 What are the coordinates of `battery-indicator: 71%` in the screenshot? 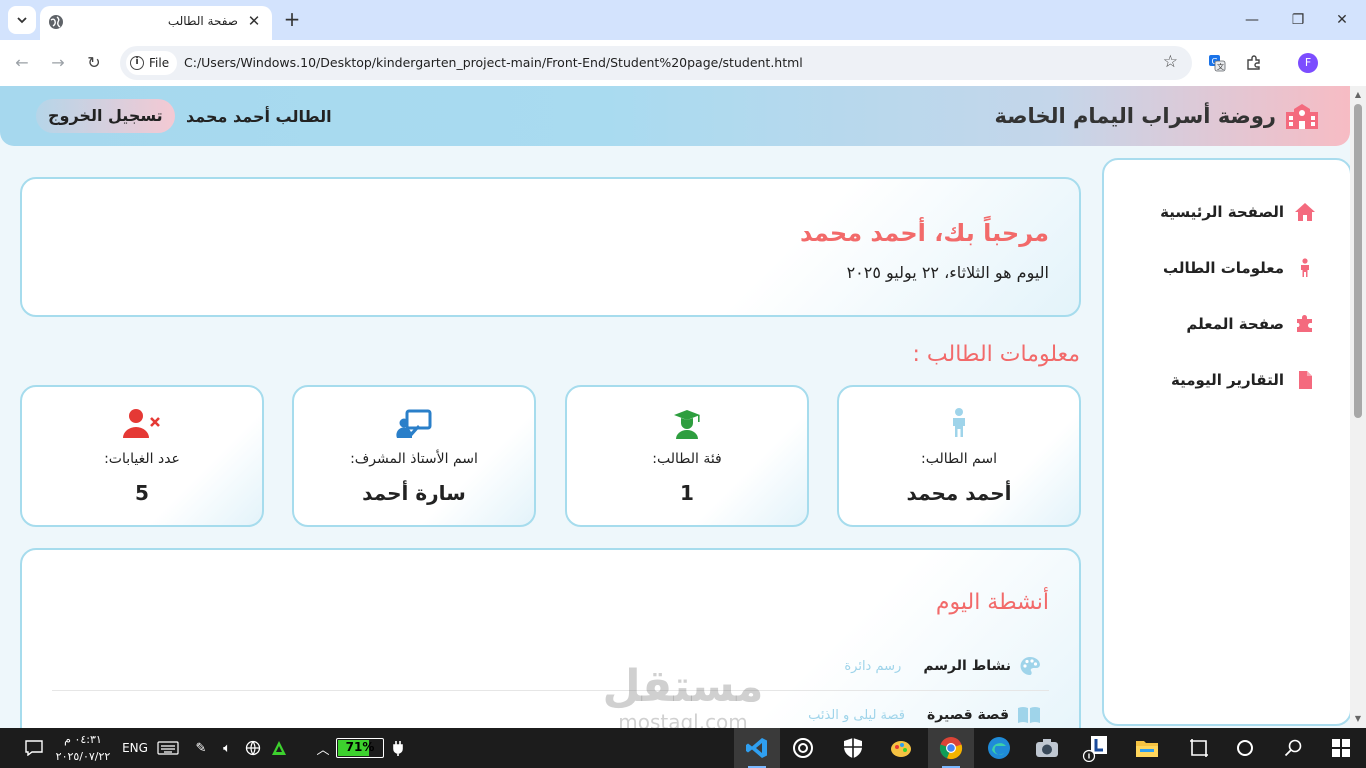 It's located at (360, 748).